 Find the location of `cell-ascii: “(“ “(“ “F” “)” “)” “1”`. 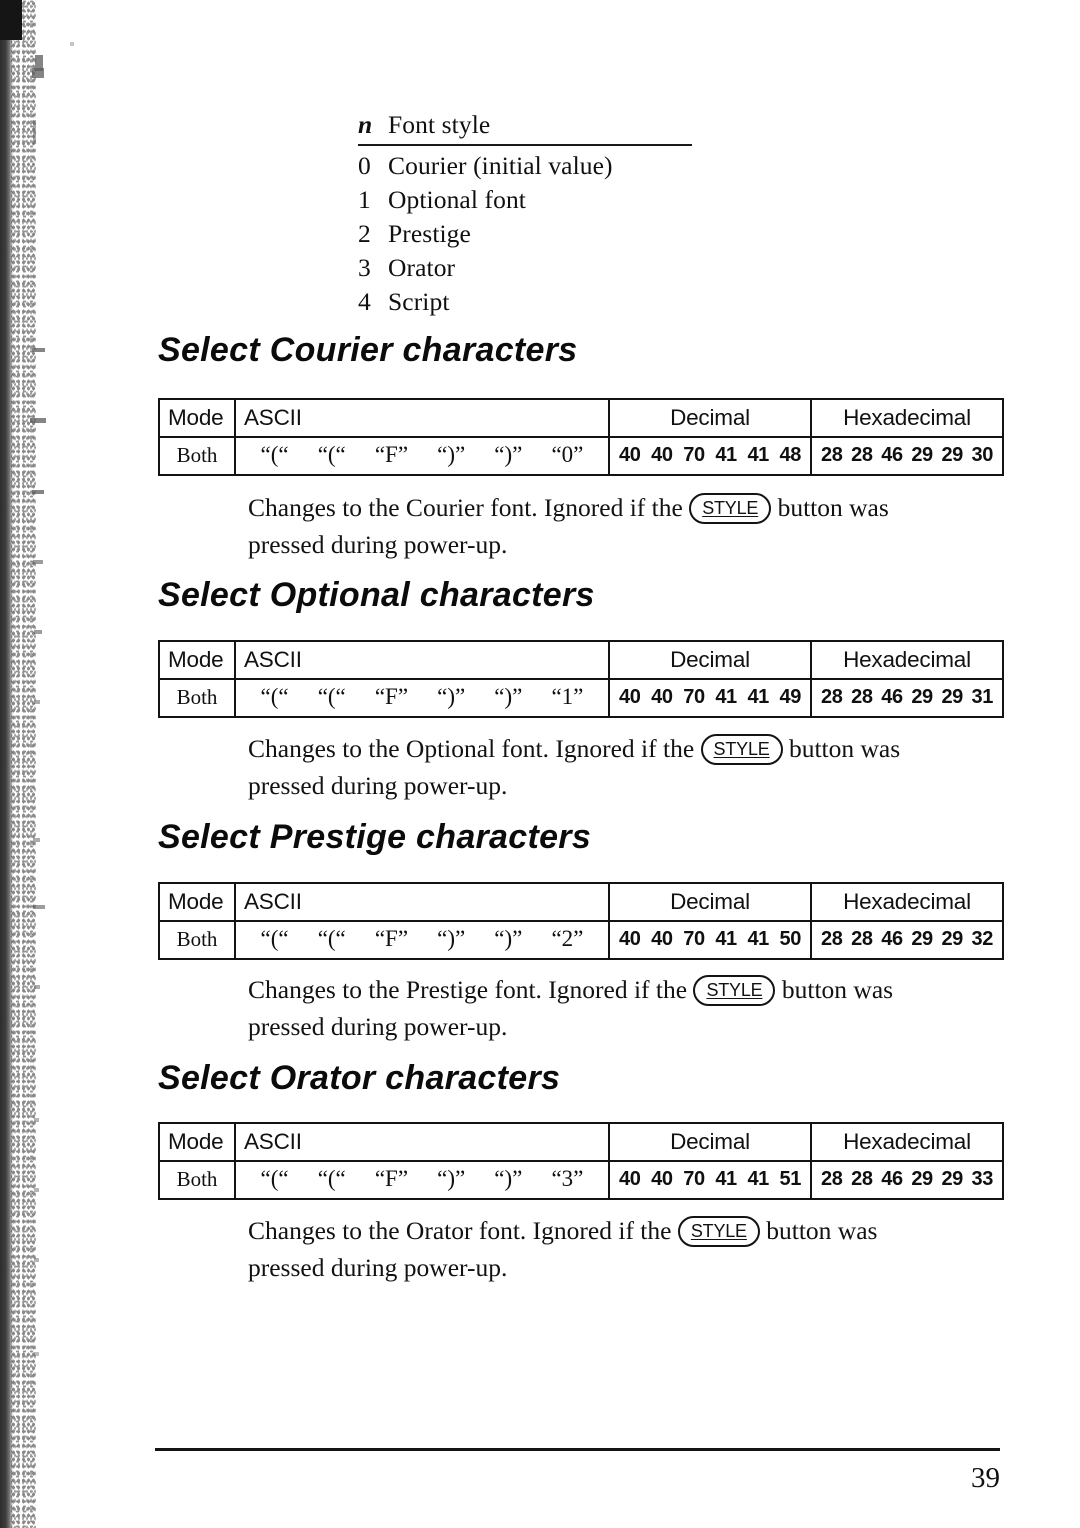

cell-ascii: “(“ “(“ “F” “)” “)” “1” is located at coordinates (422, 697).